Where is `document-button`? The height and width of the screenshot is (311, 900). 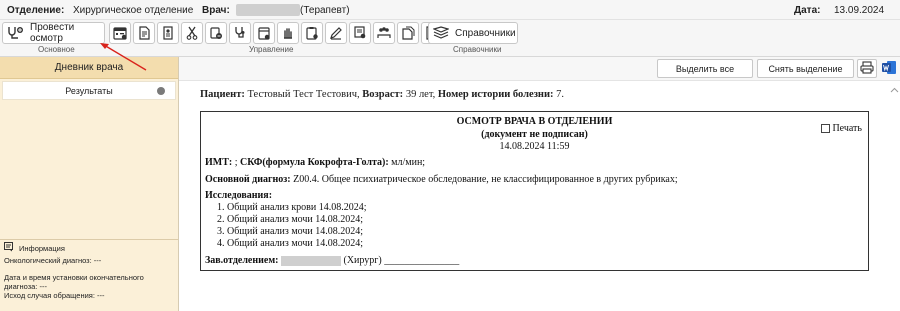
document-button is located at coordinates (144, 33).